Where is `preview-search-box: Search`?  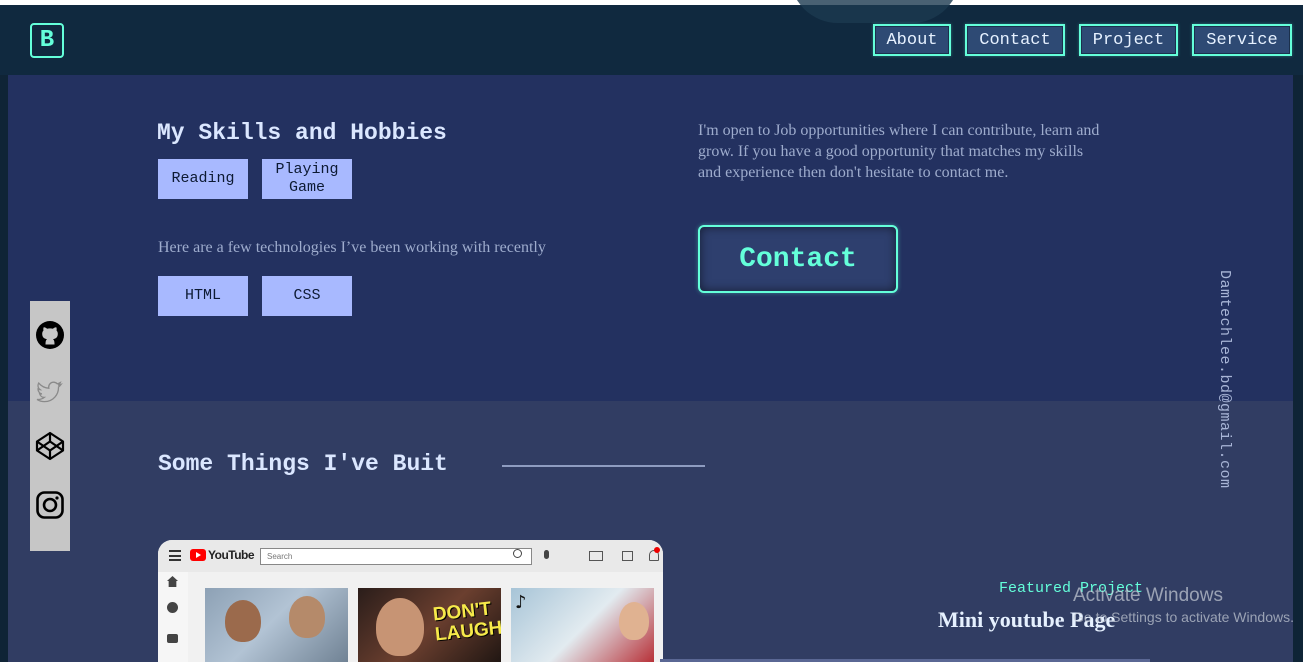
preview-search-box: Search is located at coordinates (396, 556).